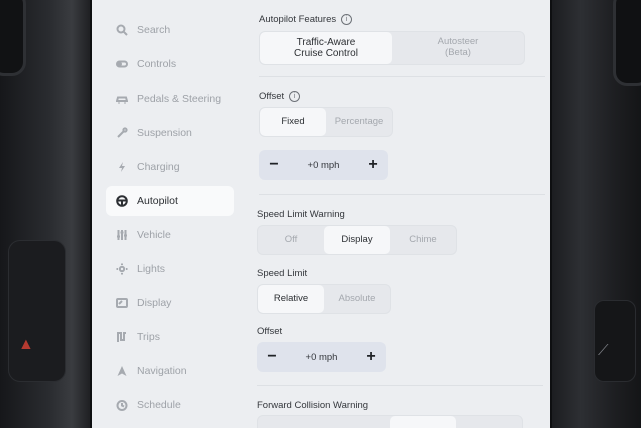 Image resolution: width=641 pixels, height=428 pixels. I want to click on sidebar-item-autopilot: Autopilot, so click(170, 201).